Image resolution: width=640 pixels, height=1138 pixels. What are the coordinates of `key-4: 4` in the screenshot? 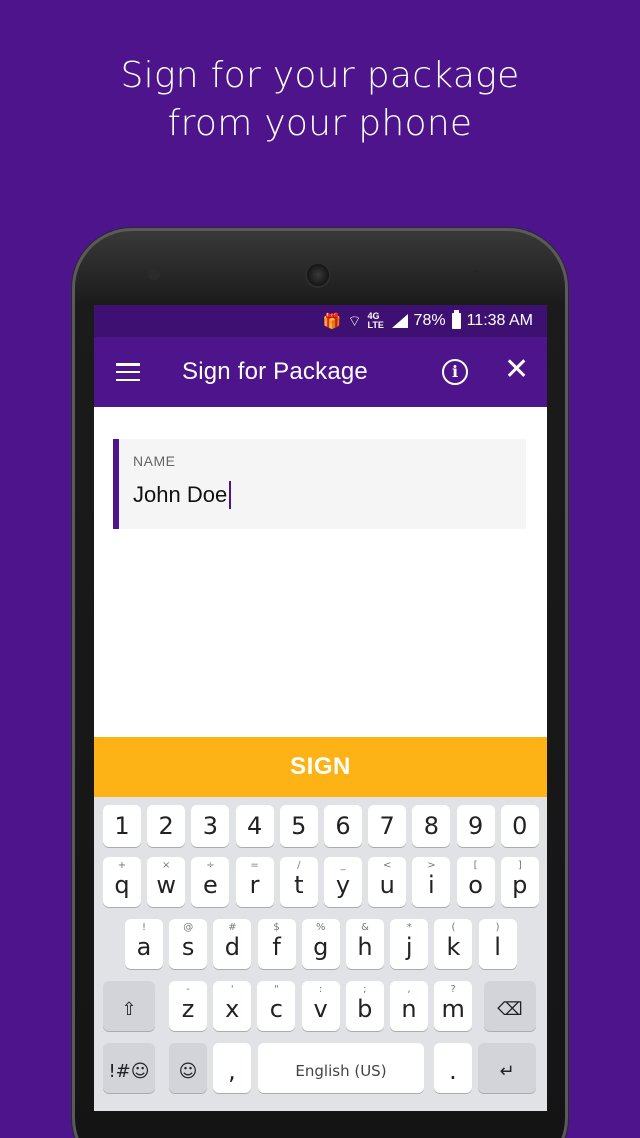 It's located at (254, 826).